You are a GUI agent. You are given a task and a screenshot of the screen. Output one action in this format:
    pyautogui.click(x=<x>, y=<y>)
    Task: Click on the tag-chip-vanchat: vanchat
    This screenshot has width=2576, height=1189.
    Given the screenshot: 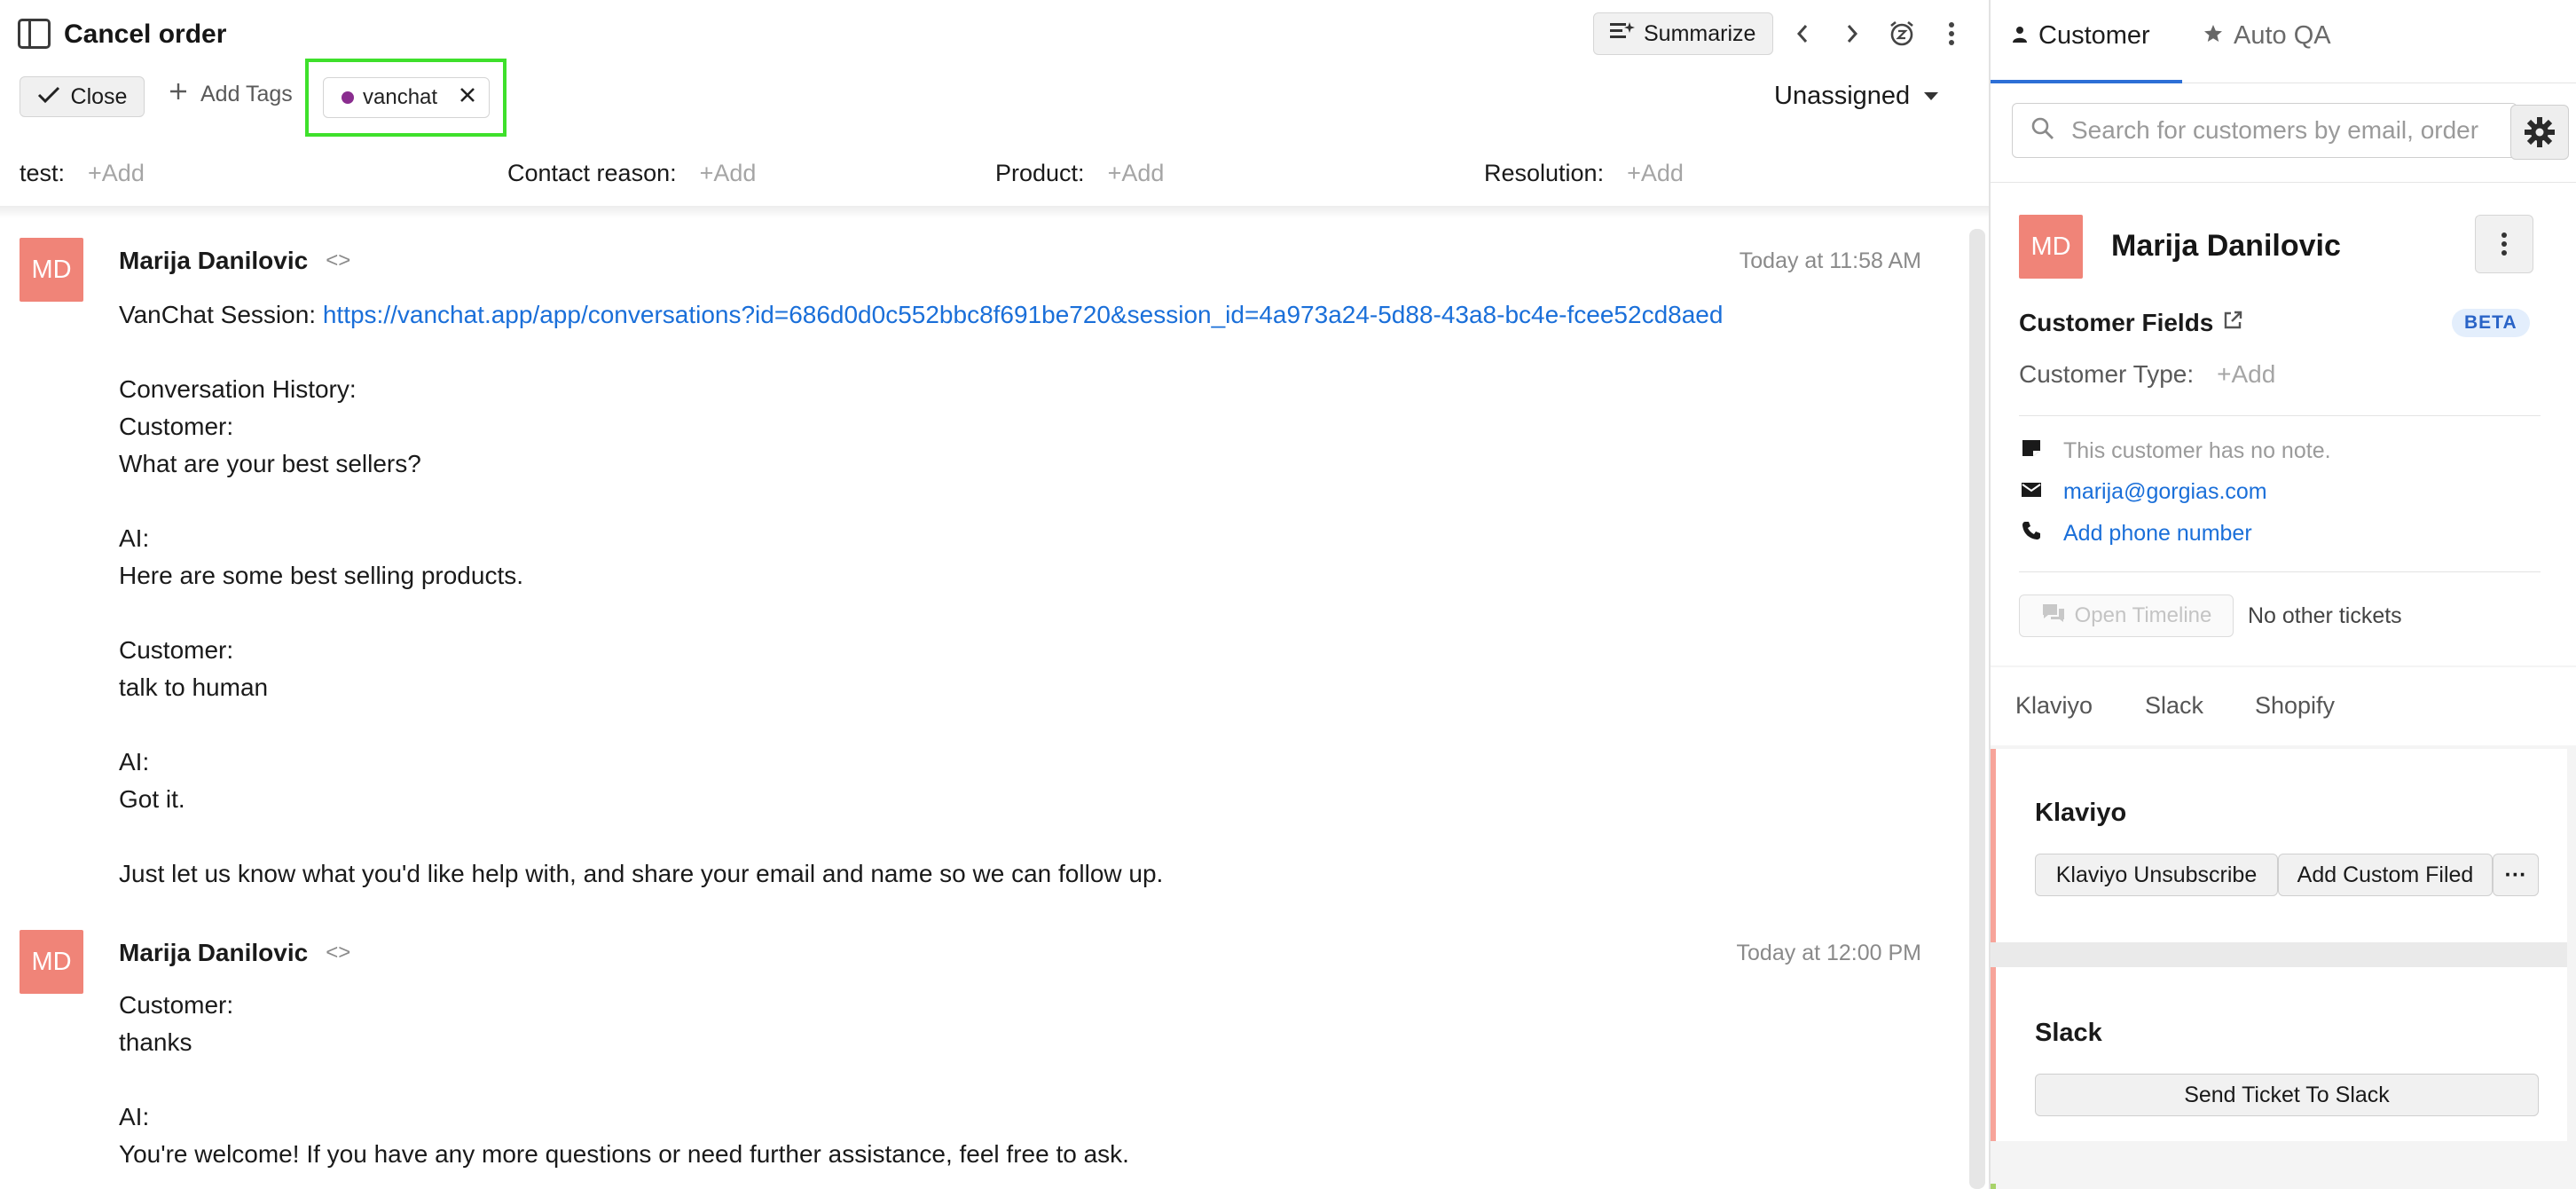 What is the action you would take?
    pyautogui.click(x=406, y=97)
    